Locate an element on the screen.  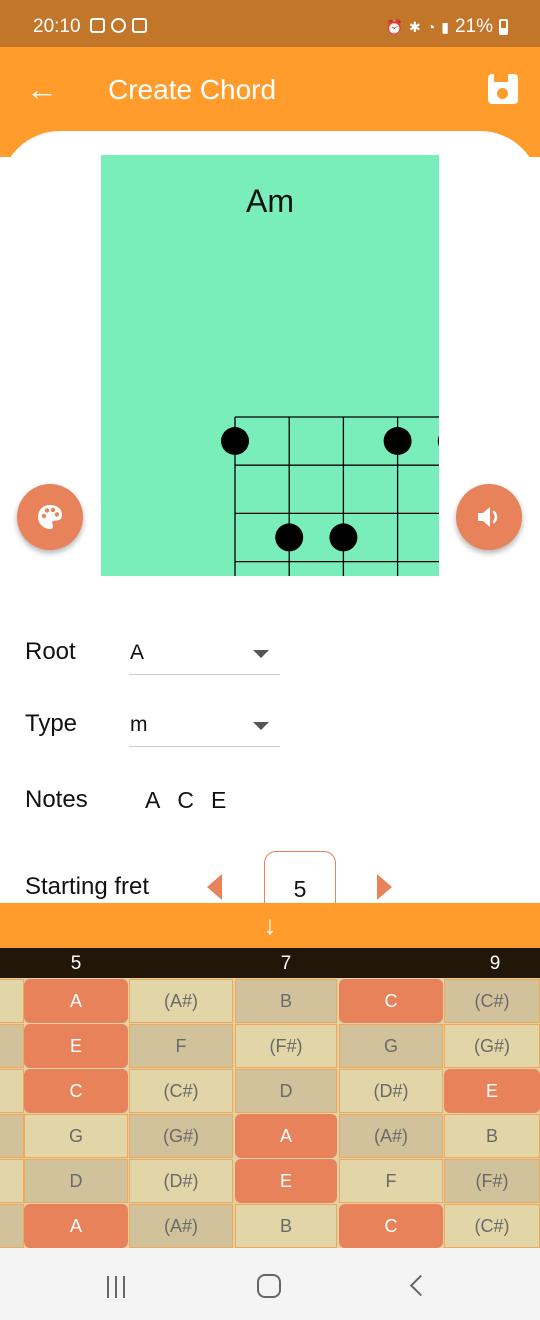
wifi-icon: ◔ is located at coordinates (431, 27).